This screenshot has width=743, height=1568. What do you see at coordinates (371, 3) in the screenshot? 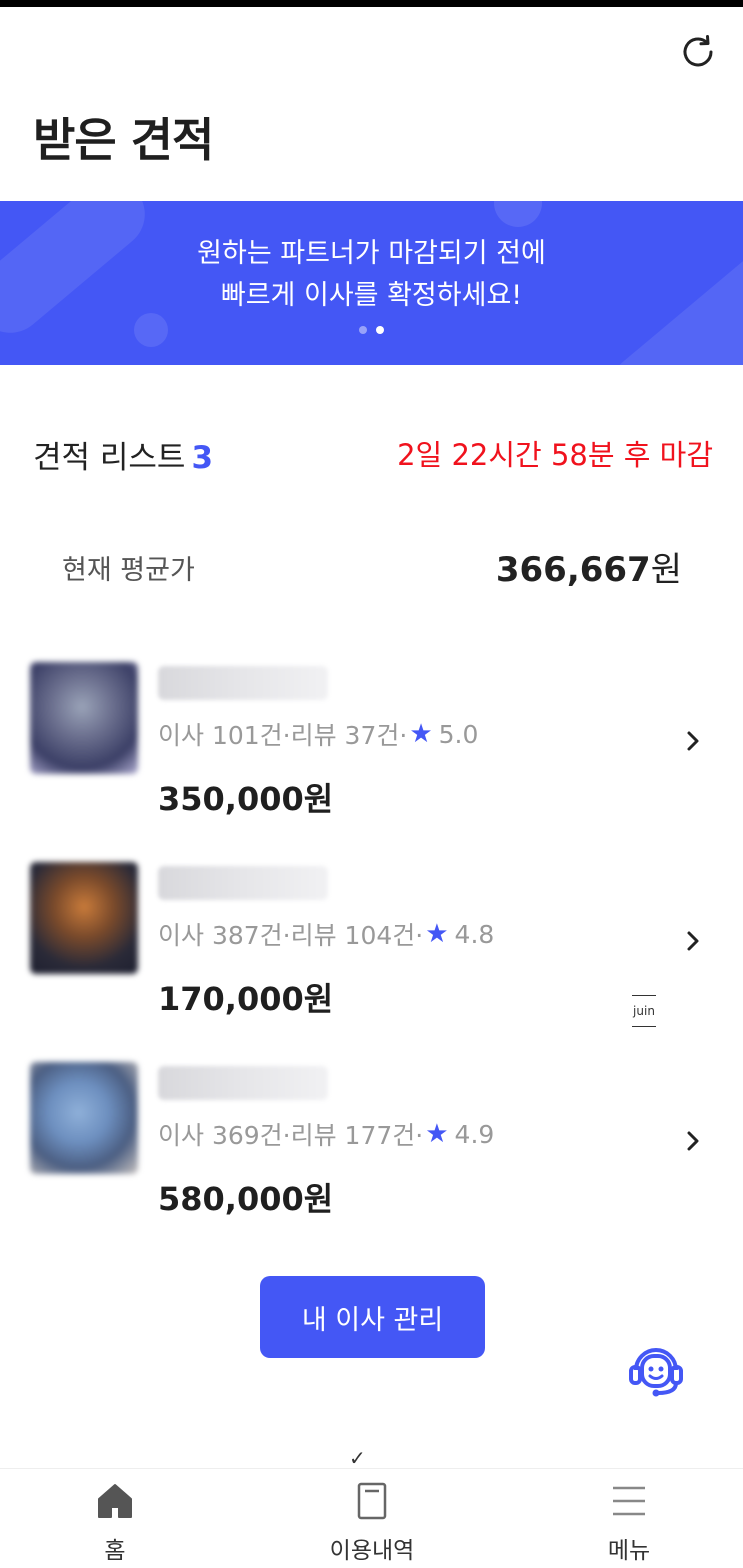
I see `status-bar` at bounding box center [371, 3].